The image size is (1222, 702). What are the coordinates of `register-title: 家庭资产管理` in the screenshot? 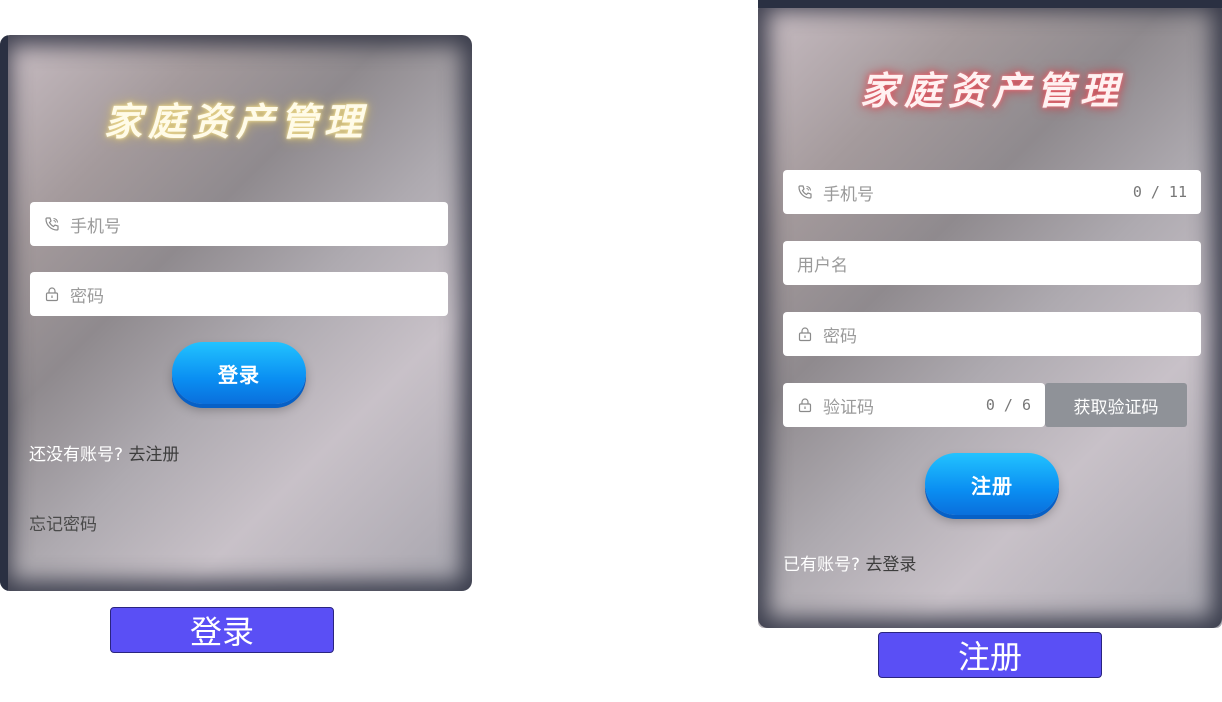 It's located at (992, 90).